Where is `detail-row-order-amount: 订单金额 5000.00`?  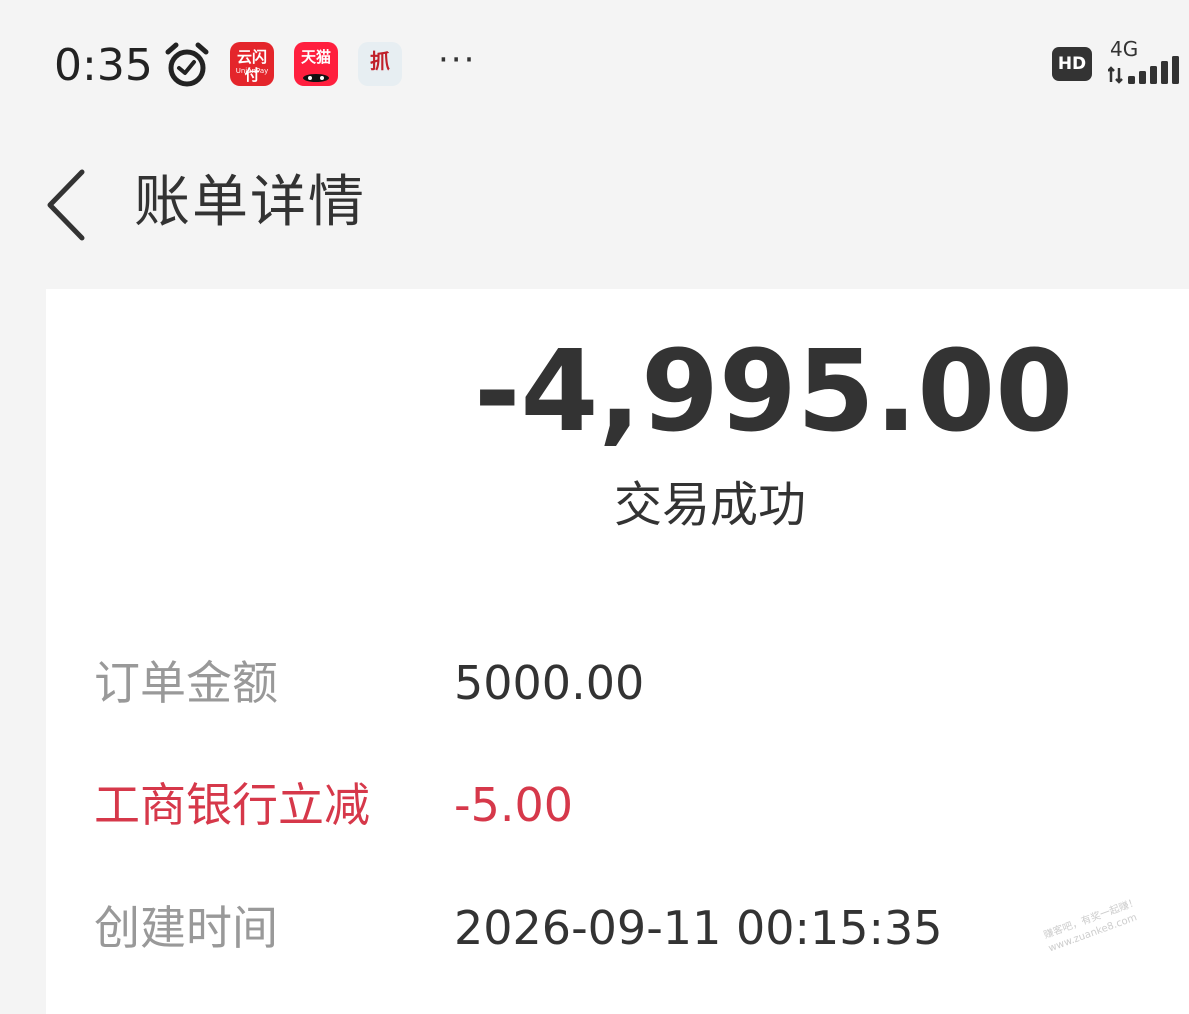
detail-row-order-amount: 订单金额 5000.00 is located at coordinates (594, 683).